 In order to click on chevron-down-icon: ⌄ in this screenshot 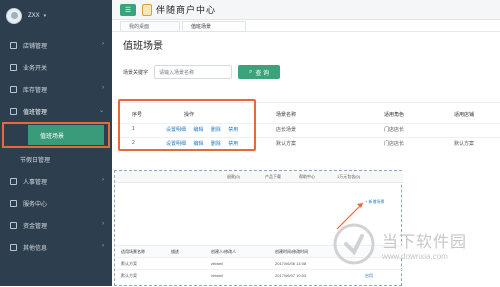, I will do `click(101, 111)`.